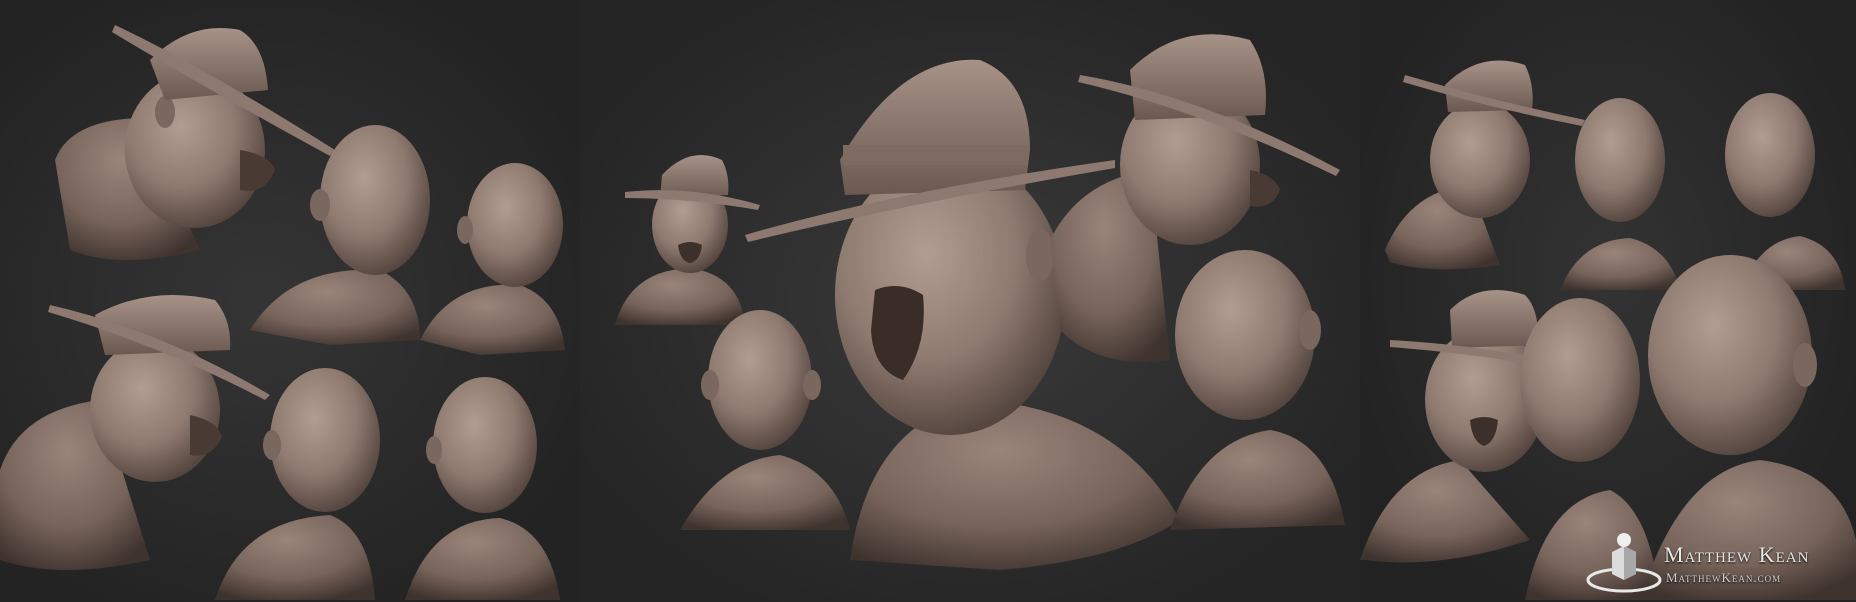 The height and width of the screenshot is (602, 1856). Describe the element at coordinates (1737, 554) in the screenshot. I see `watermark-name: Matthew Kean` at that location.